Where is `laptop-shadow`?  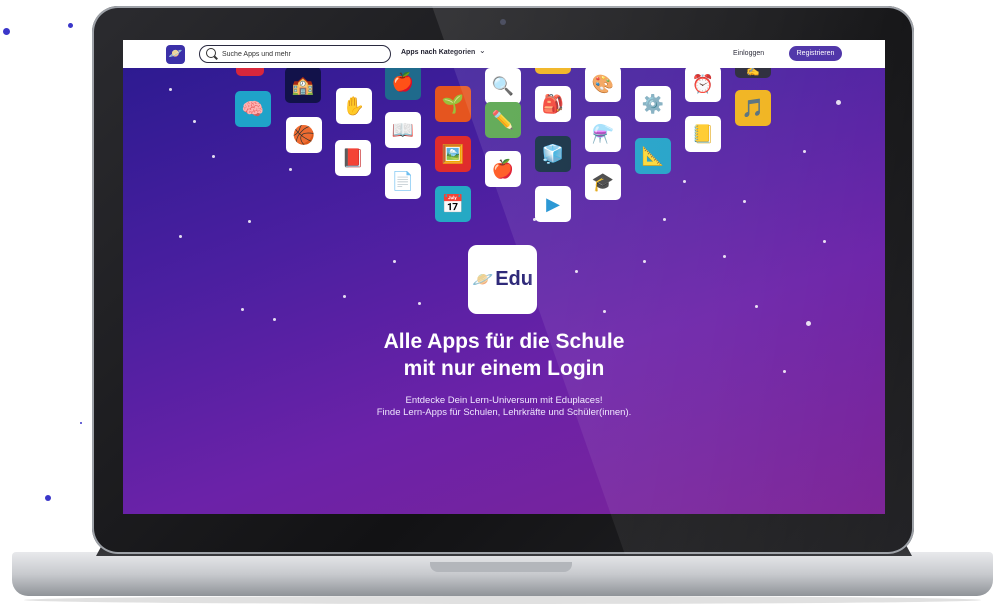
laptop-shadow is located at coordinates (502, 600).